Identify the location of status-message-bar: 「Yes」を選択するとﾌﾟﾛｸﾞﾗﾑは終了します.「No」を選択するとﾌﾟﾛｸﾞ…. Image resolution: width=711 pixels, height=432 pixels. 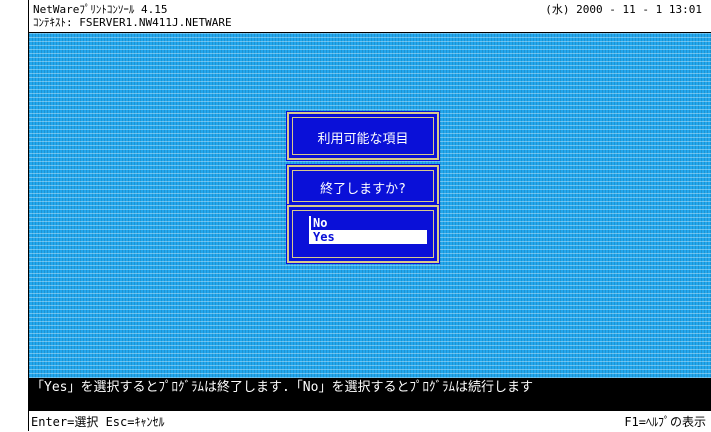
(370, 394).